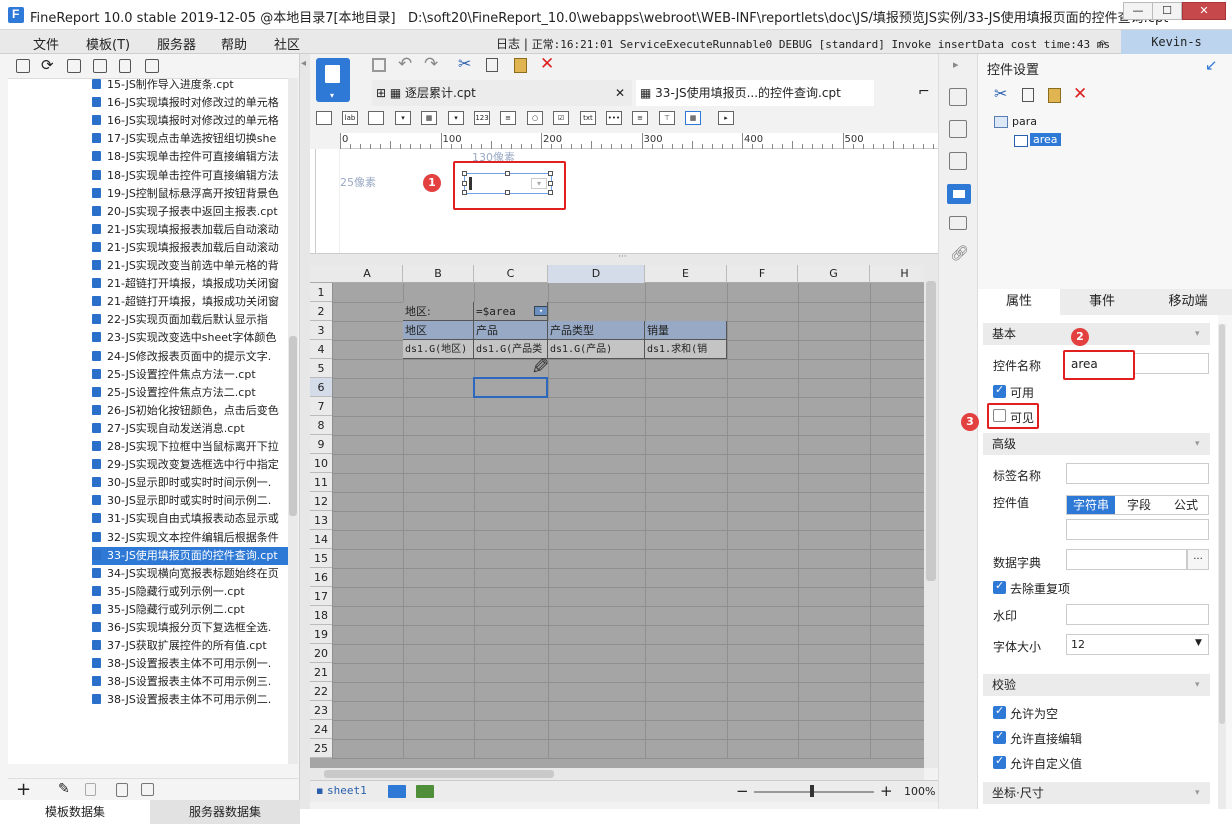 Image resolution: width=1232 pixels, height=824 pixels. I want to click on props-scrollbar, so click(1222, 566).